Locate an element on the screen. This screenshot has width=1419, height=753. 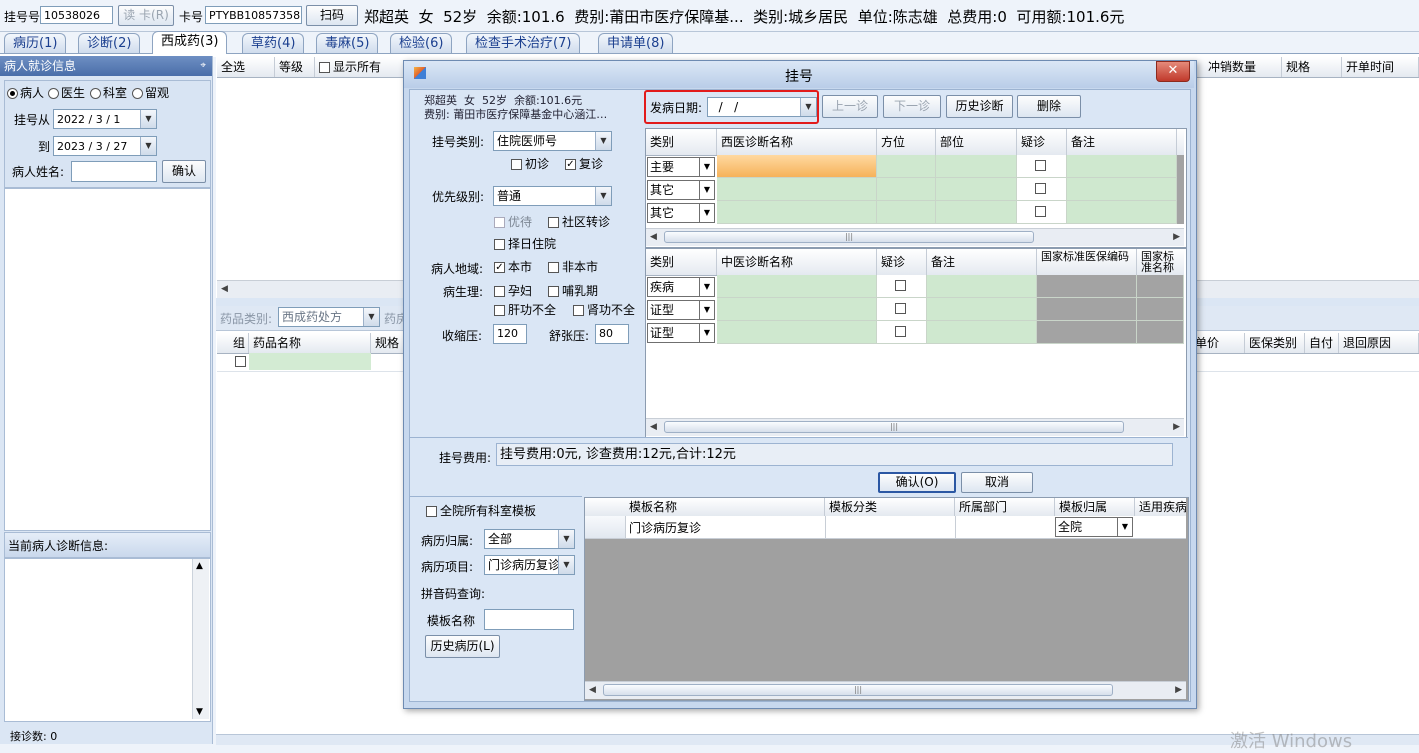
first-visit-checkbox: 初诊 is located at coordinates (530, 163).